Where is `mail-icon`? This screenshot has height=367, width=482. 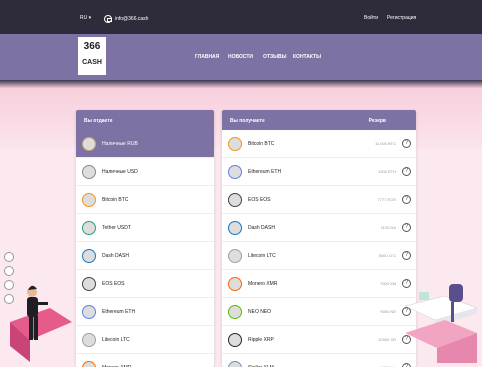 mail-icon is located at coordinates (108, 19).